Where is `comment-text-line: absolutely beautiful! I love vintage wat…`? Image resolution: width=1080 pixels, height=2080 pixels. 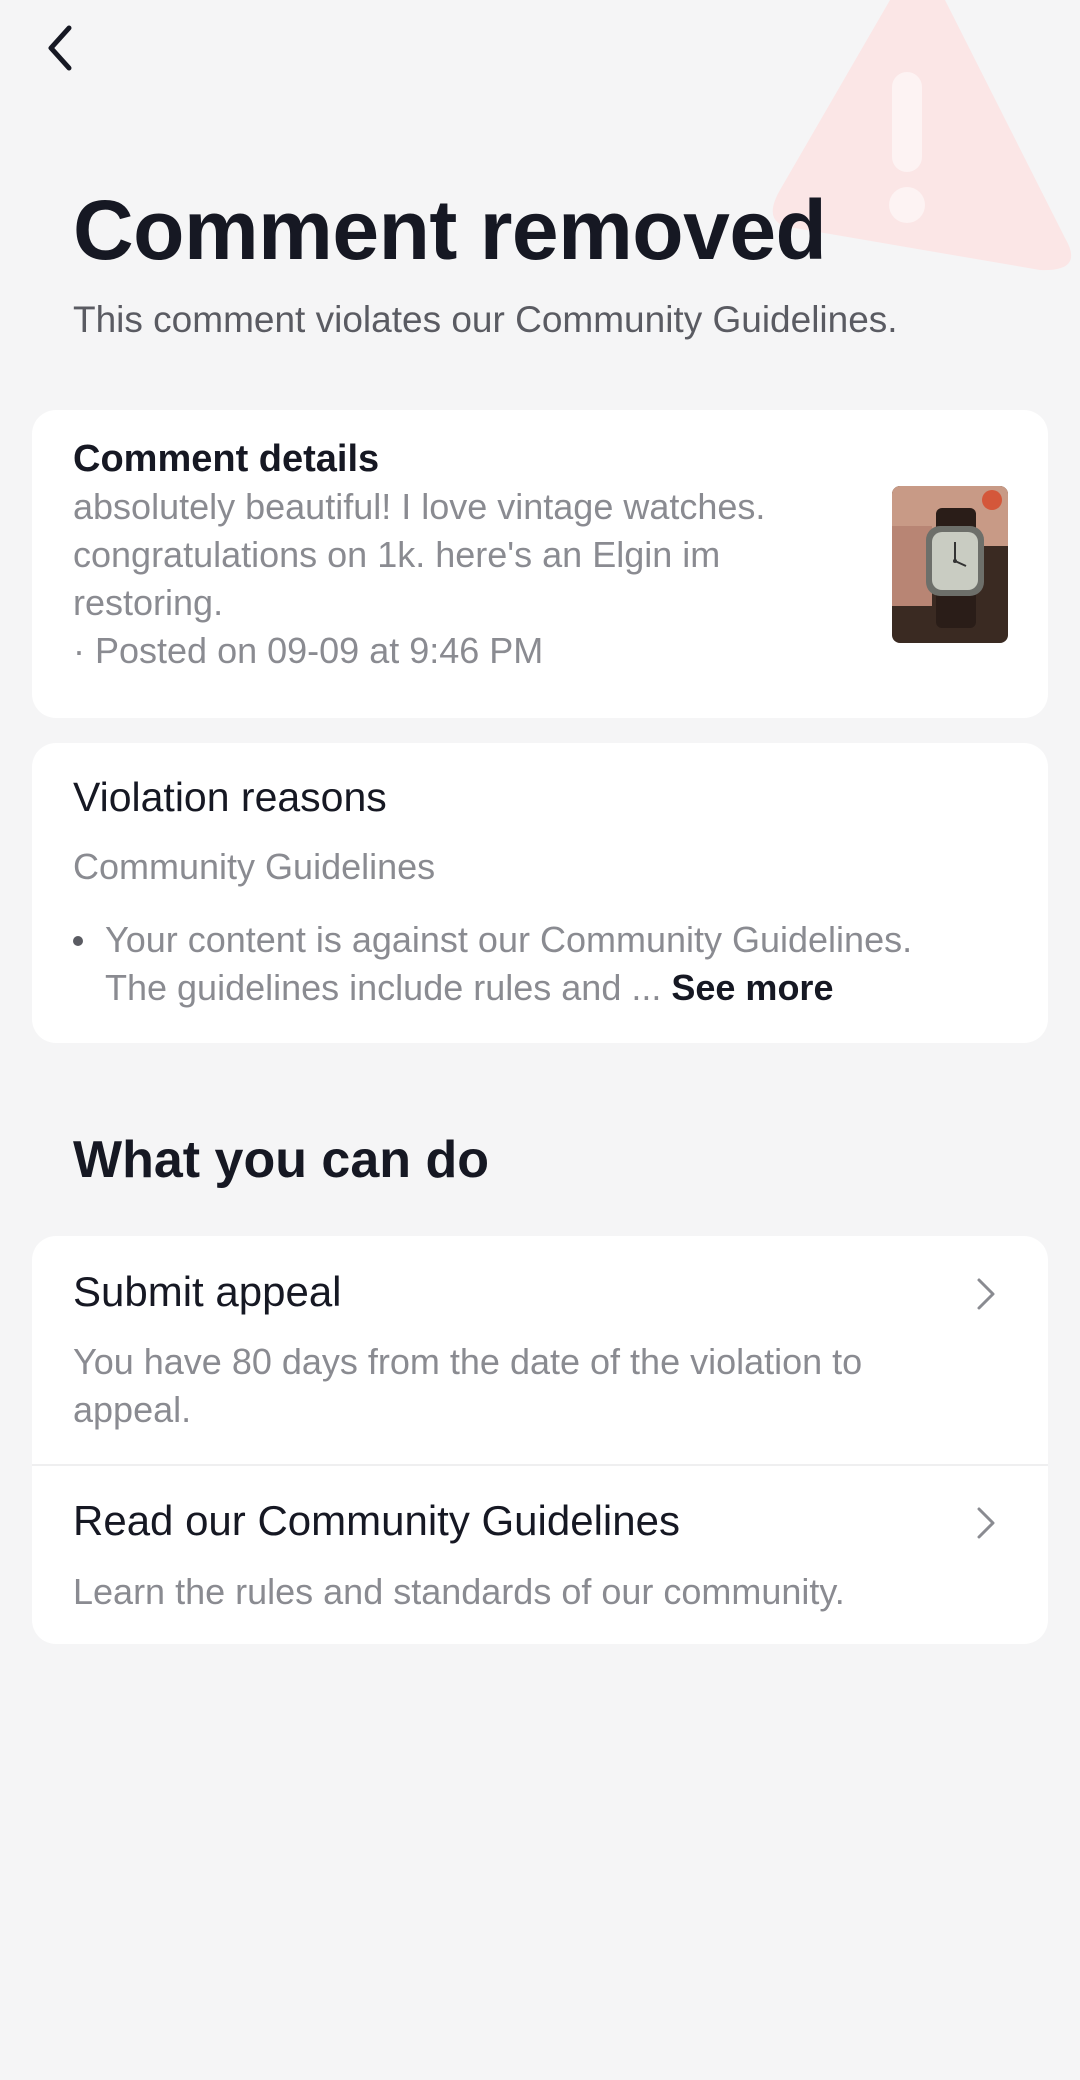
comment-text-line: absolutely beautiful! I love vintage wat… is located at coordinates (419, 506).